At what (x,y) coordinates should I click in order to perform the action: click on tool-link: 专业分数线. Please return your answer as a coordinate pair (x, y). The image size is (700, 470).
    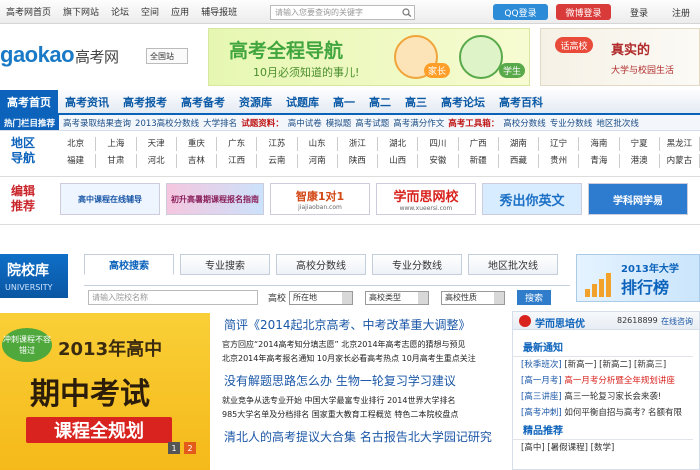
    Looking at the image, I should click on (571, 123).